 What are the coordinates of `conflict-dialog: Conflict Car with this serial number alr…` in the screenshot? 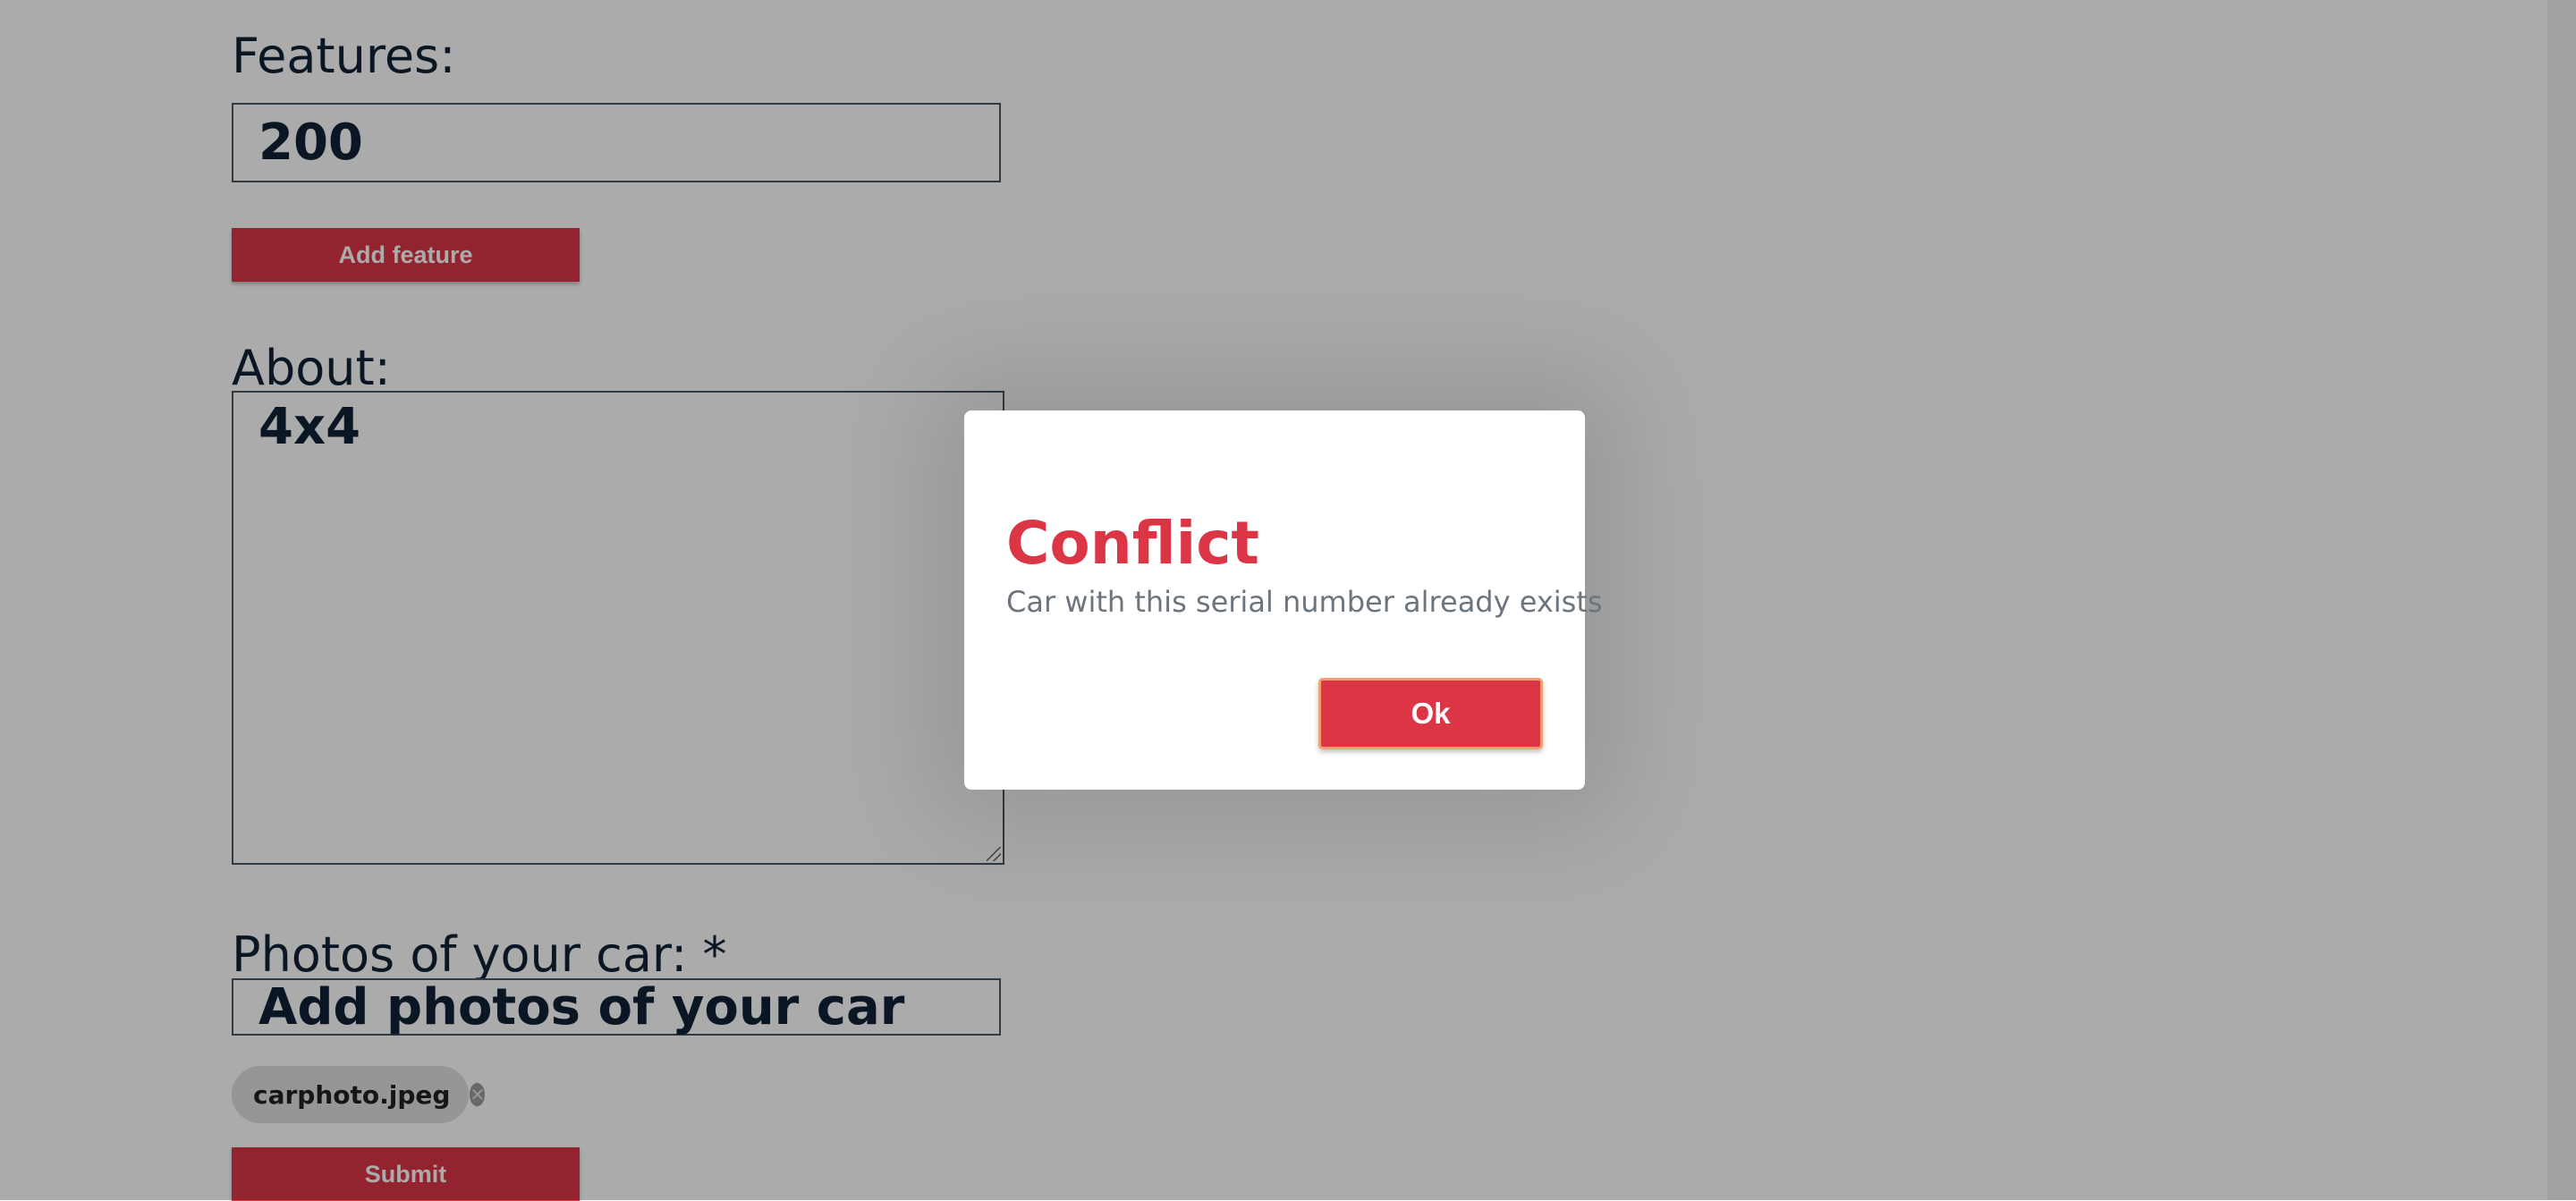 It's located at (1283, 600).